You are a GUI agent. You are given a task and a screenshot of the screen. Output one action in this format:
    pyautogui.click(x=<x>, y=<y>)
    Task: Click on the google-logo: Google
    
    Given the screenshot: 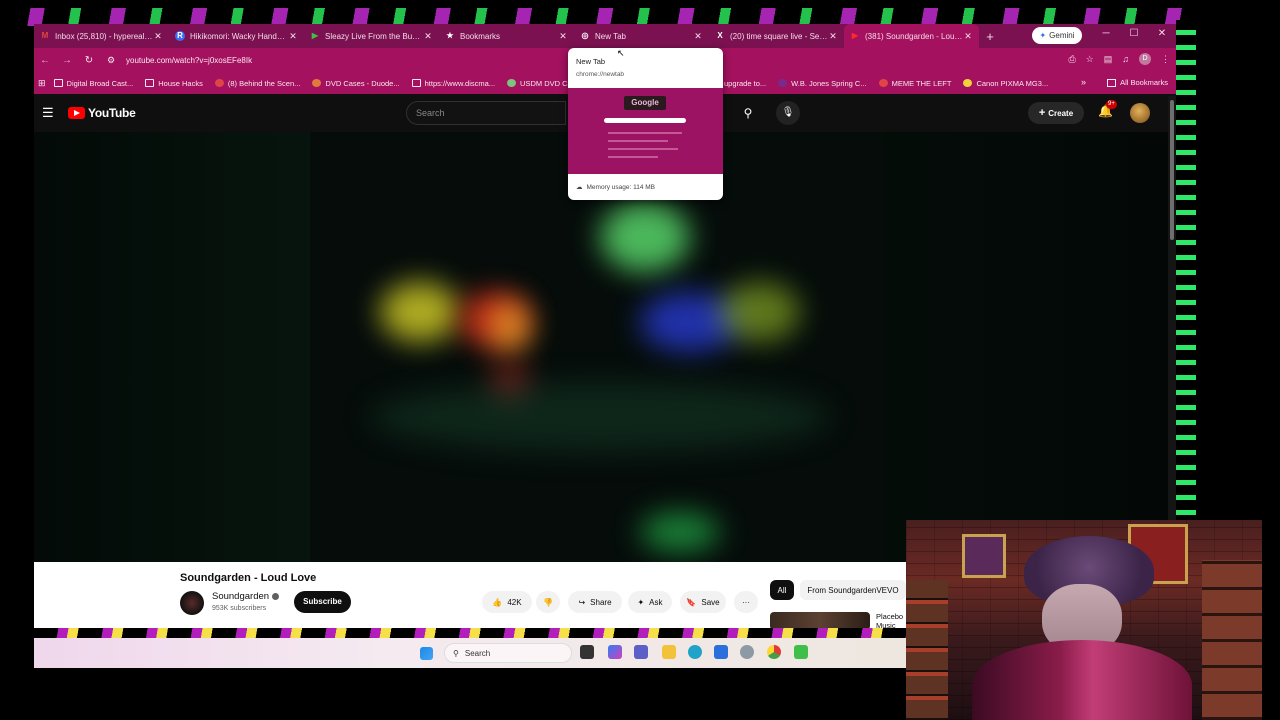 What is the action you would take?
    pyautogui.click(x=645, y=103)
    